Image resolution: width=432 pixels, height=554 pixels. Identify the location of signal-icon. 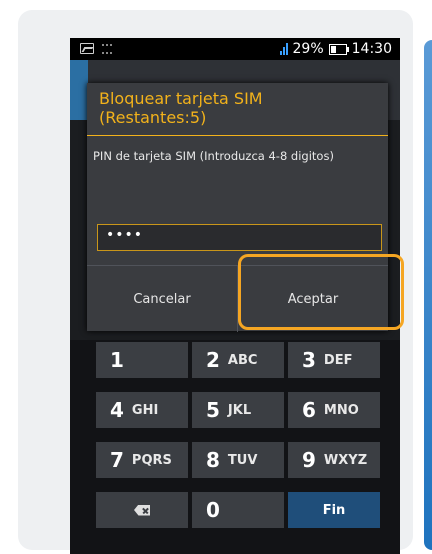
(283, 49).